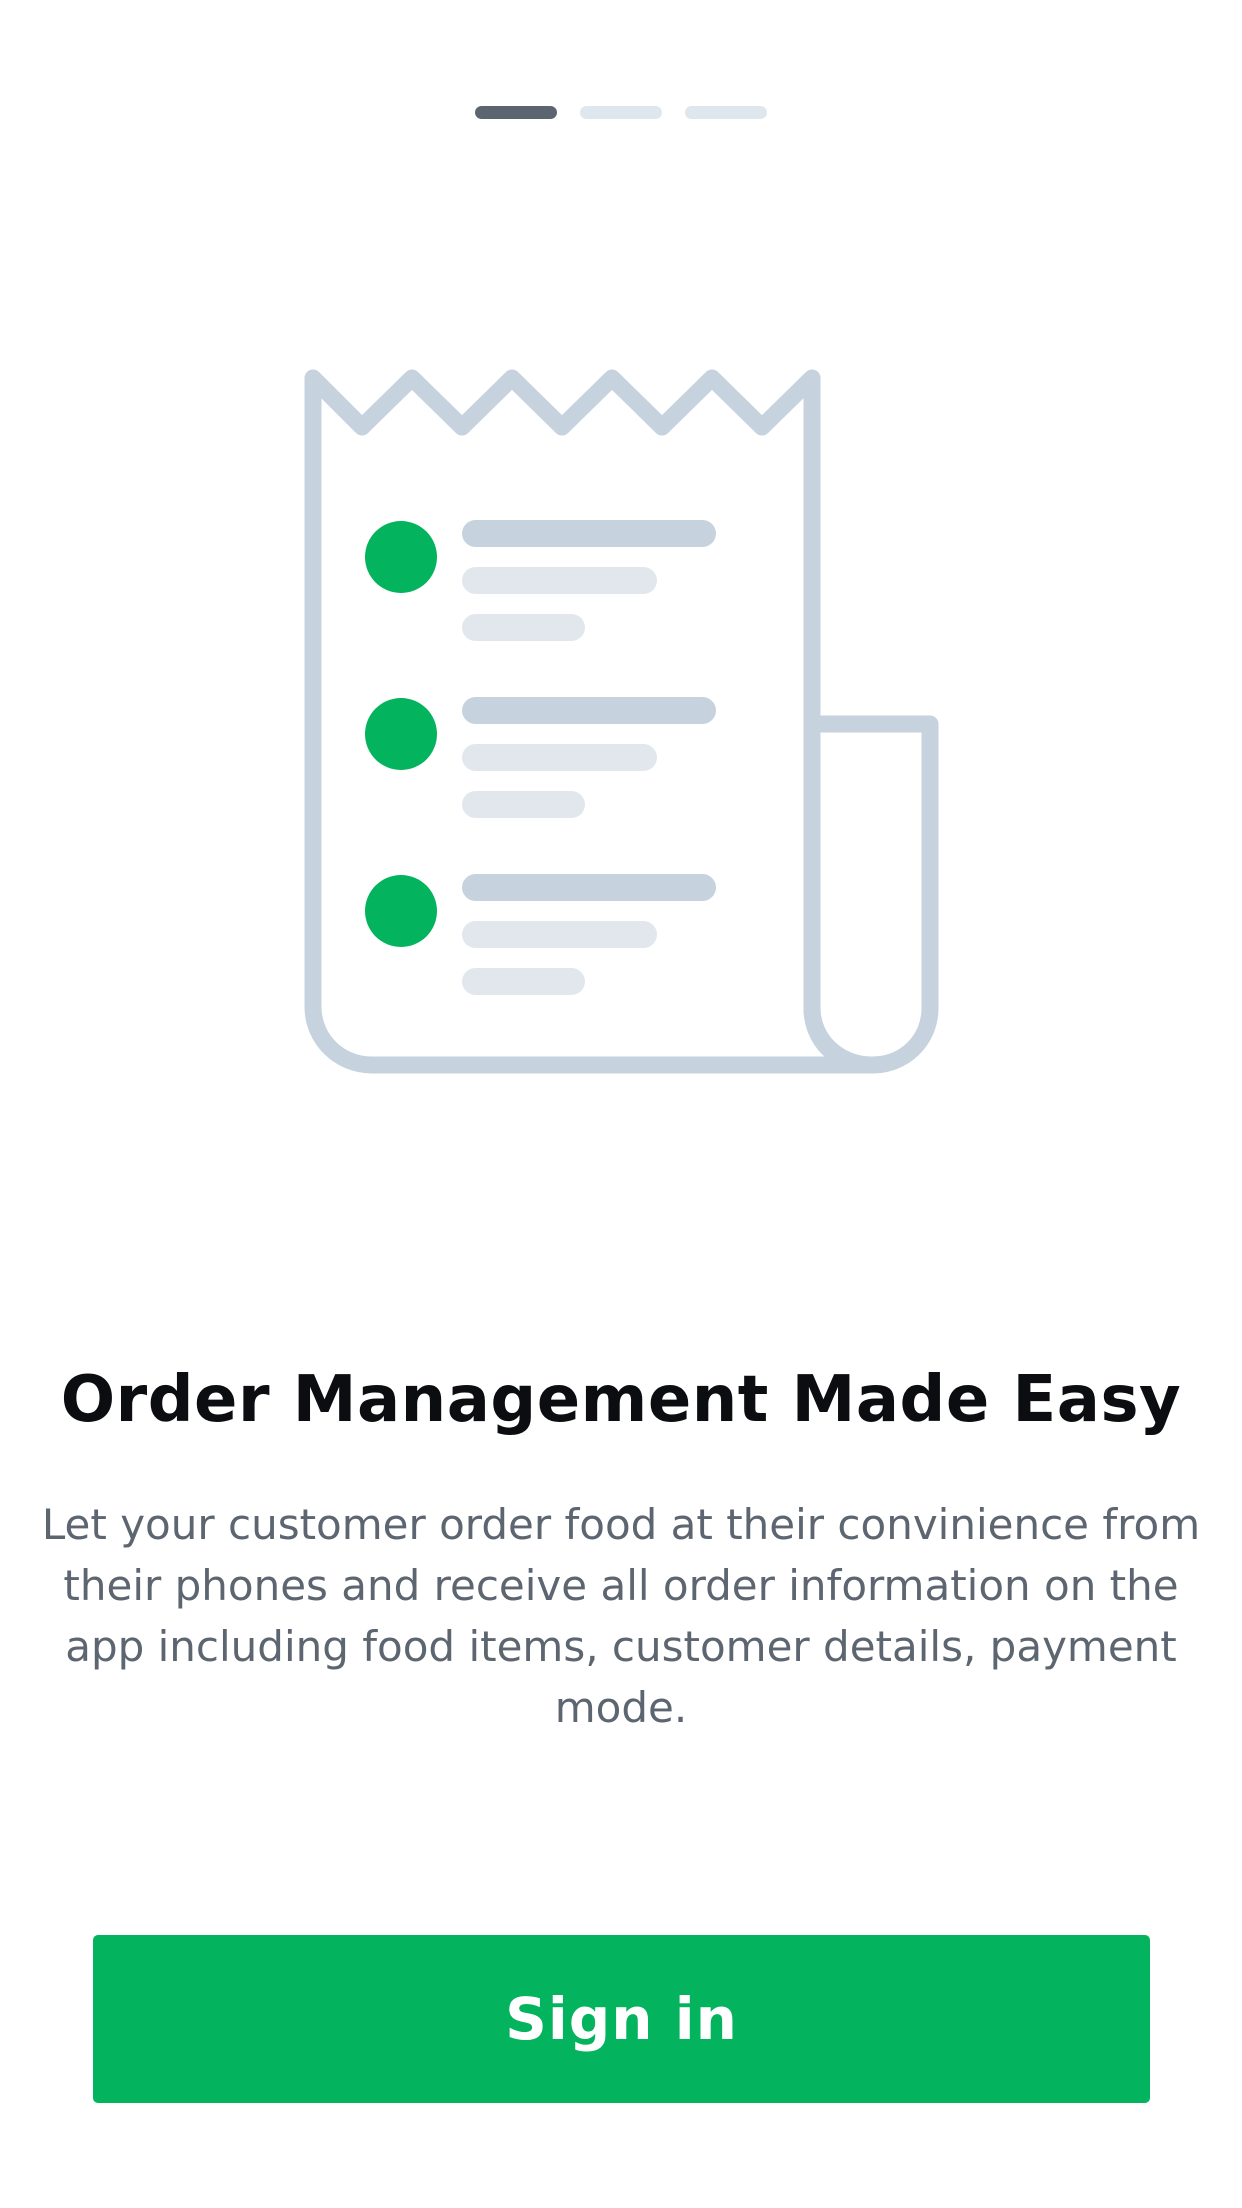  Describe the element at coordinates (621, 2019) in the screenshot. I see `sign-in-button: Sign in` at that location.